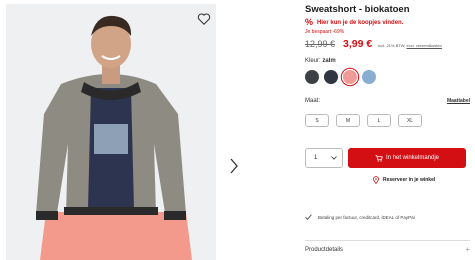 The image size is (475, 260). Describe the element at coordinates (320, 44) in the screenshot. I see `old-price: 12,99 €` at that location.